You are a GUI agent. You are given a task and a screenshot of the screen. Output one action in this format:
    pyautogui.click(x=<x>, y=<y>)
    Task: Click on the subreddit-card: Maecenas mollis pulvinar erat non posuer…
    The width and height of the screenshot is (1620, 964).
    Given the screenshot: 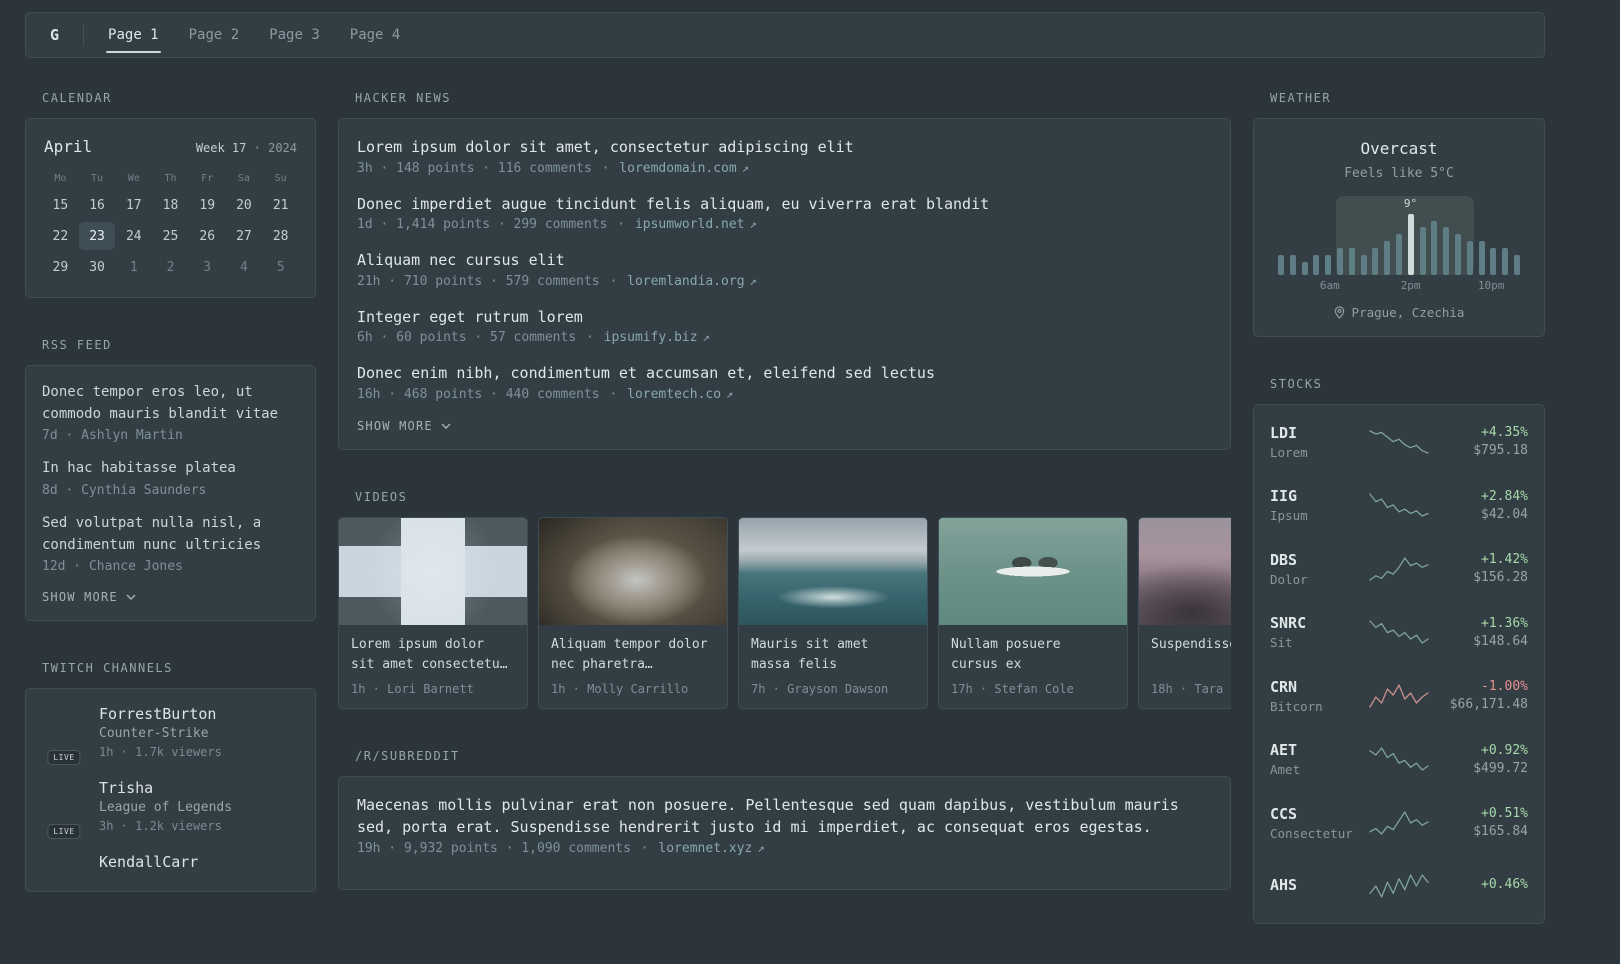 What is the action you would take?
    pyautogui.click(x=784, y=832)
    